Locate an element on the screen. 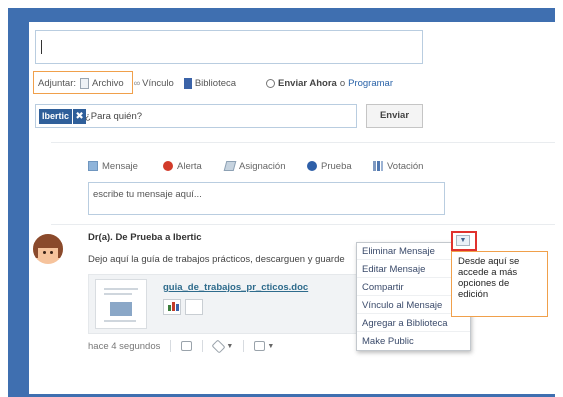 This screenshot has height=397, width=563. post-header: Dr(a). De Prueba a Ibertic is located at coordinates (145, 237).